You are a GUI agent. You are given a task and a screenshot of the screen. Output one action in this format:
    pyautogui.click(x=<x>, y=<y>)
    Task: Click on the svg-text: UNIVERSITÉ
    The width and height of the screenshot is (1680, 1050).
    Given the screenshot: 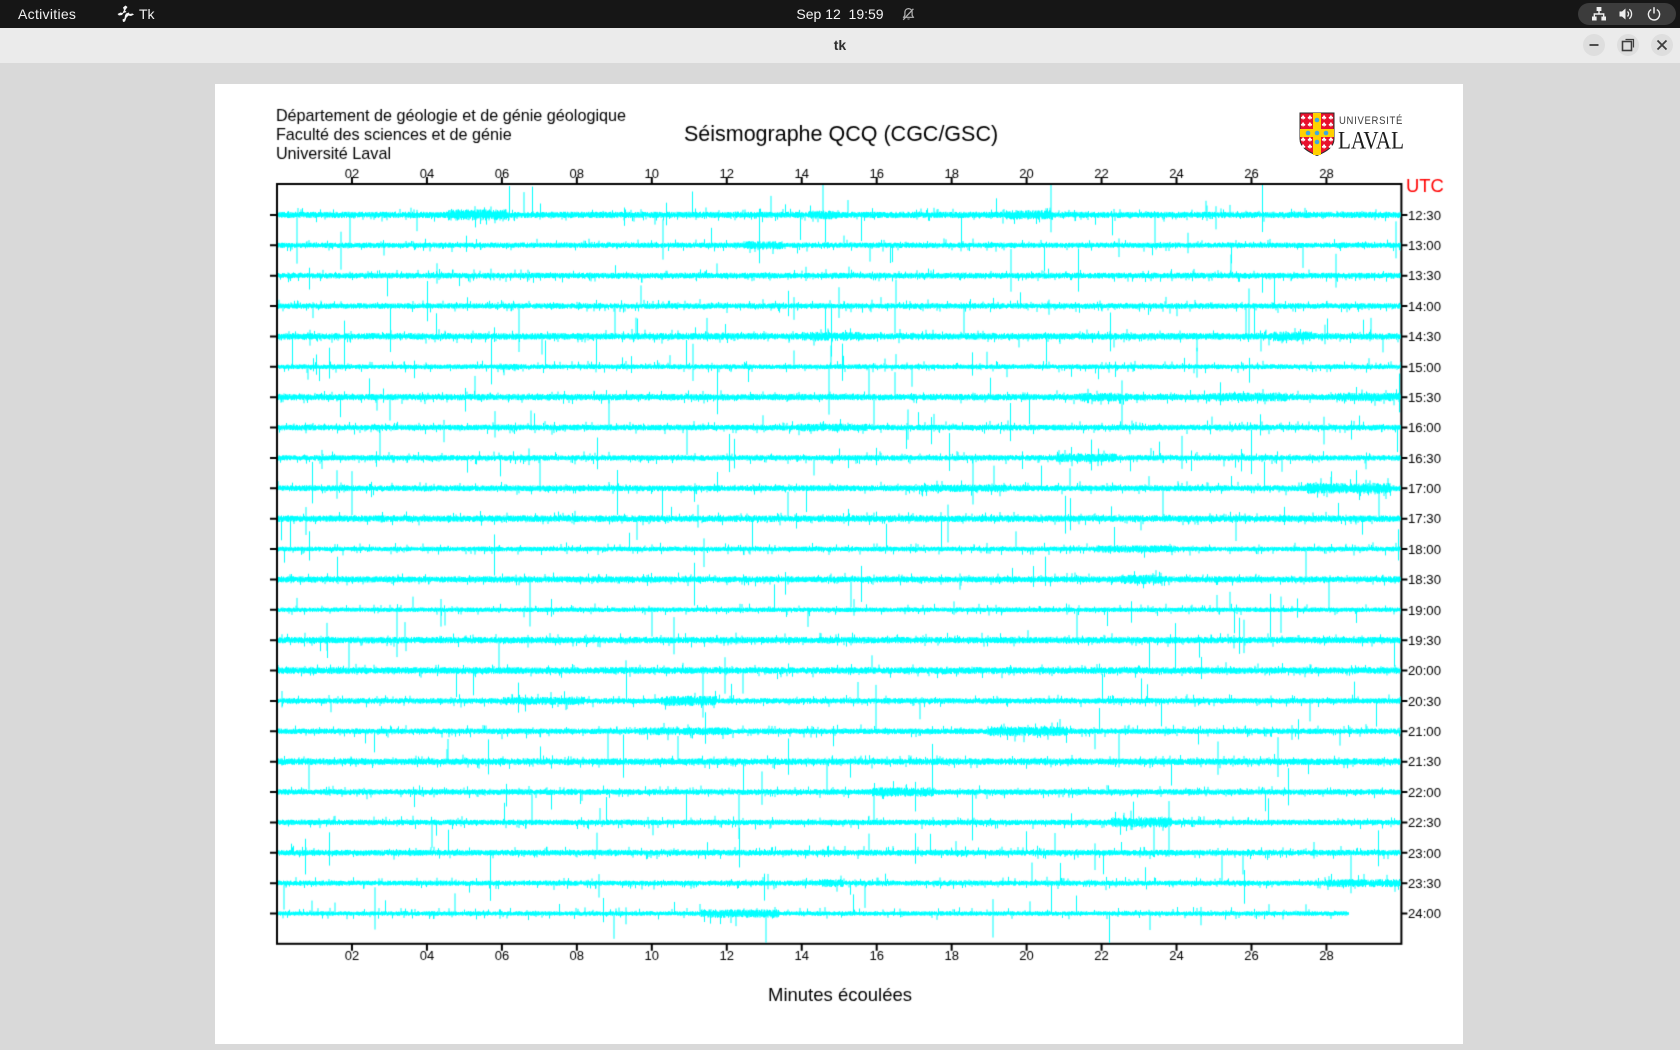 What is the action you would take?
    pyautogui.click(x=1371, y=120)
    